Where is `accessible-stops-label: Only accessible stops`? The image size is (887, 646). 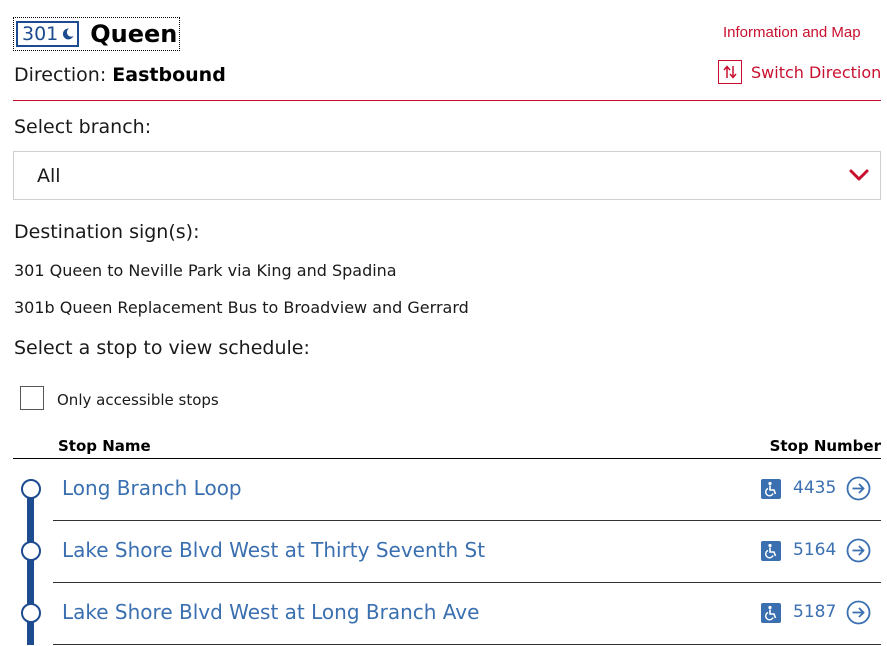 accessible-stops-label: Only accessible stops is located at coordinates (138, 400).